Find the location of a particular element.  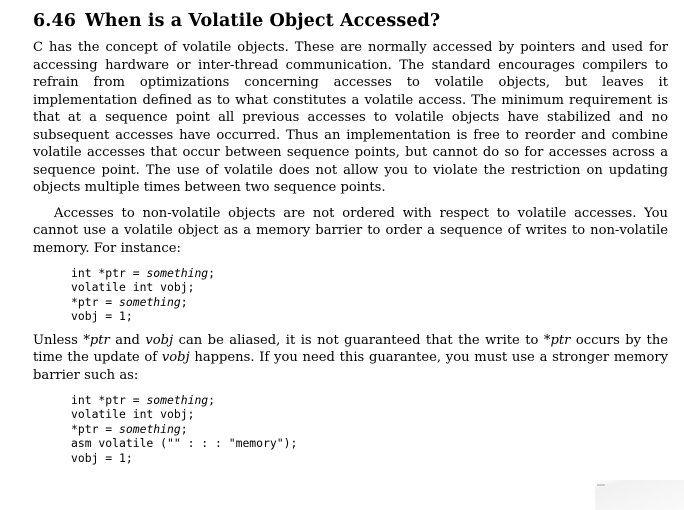

text-fragment: and is located at coordinates (127, 340).